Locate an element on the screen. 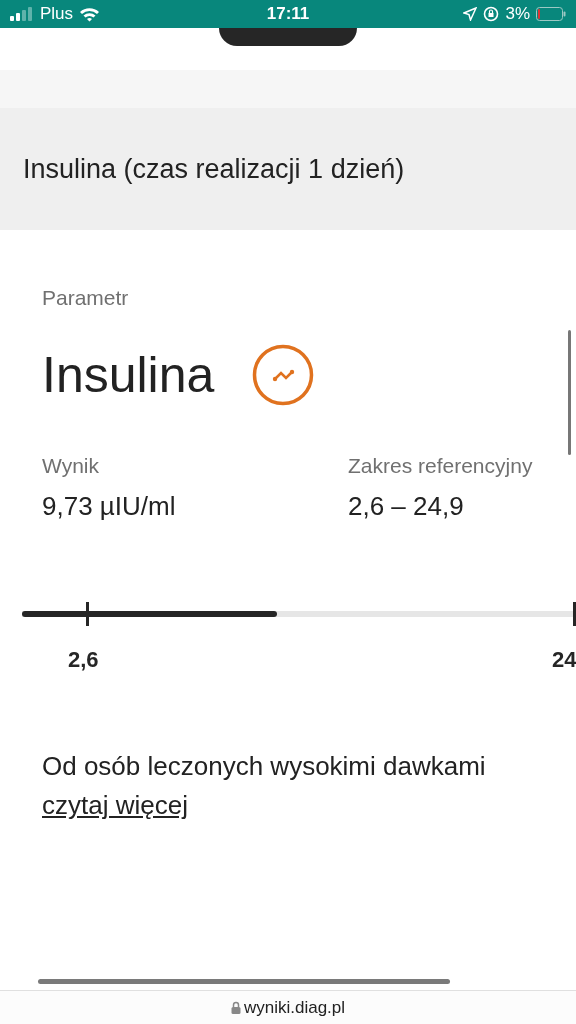  rotation-lock-icon is located at coordinates (491, 14).